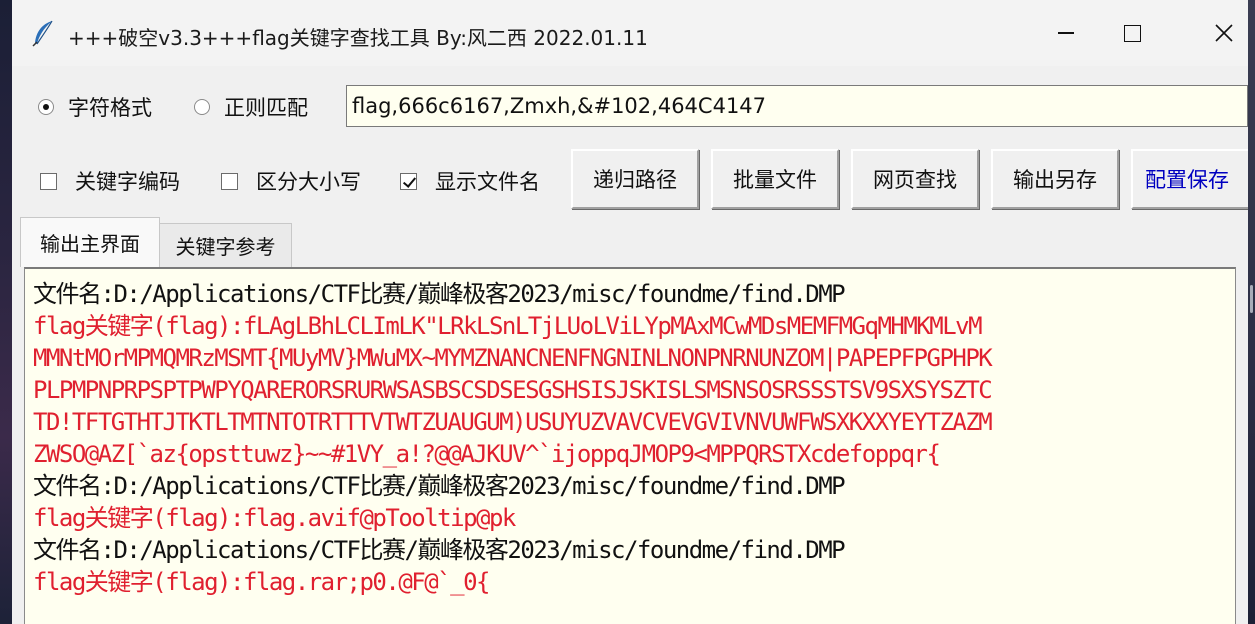  I want to click on output-line-flag-match: flag关键字(flag):flag.rar;p0.@F@`_0{, so click(261, 582).